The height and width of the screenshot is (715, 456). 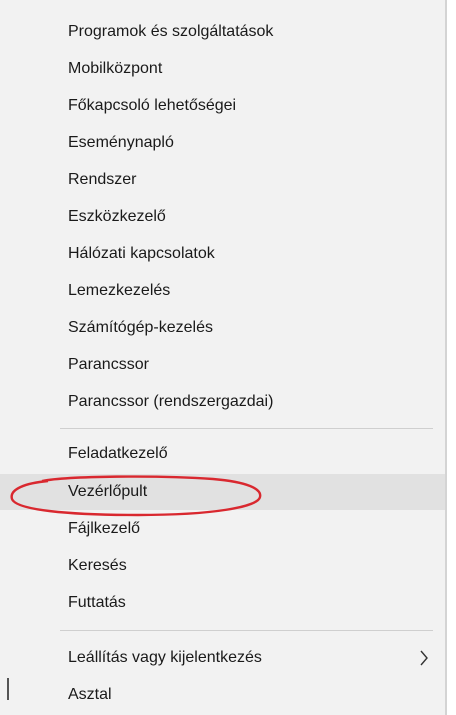 What do you see at coordinates (222, 566) in the screenshot?
I see `menu-item-kereses: Keresés` at bounding box center [222, 566].